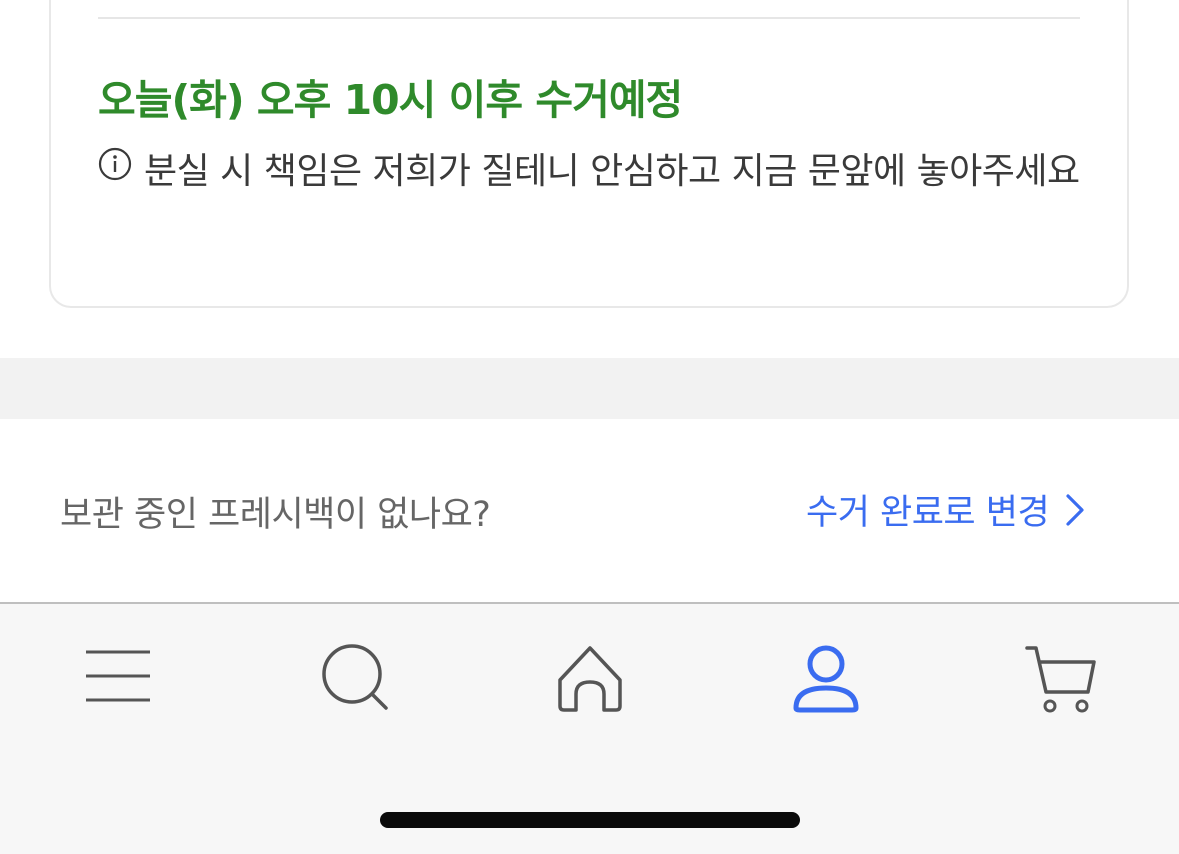 This screenshot has width=1179, height=854. Describe the element at coordinates (590, 820) in the screenshot. I see `home-indicator` at that location.